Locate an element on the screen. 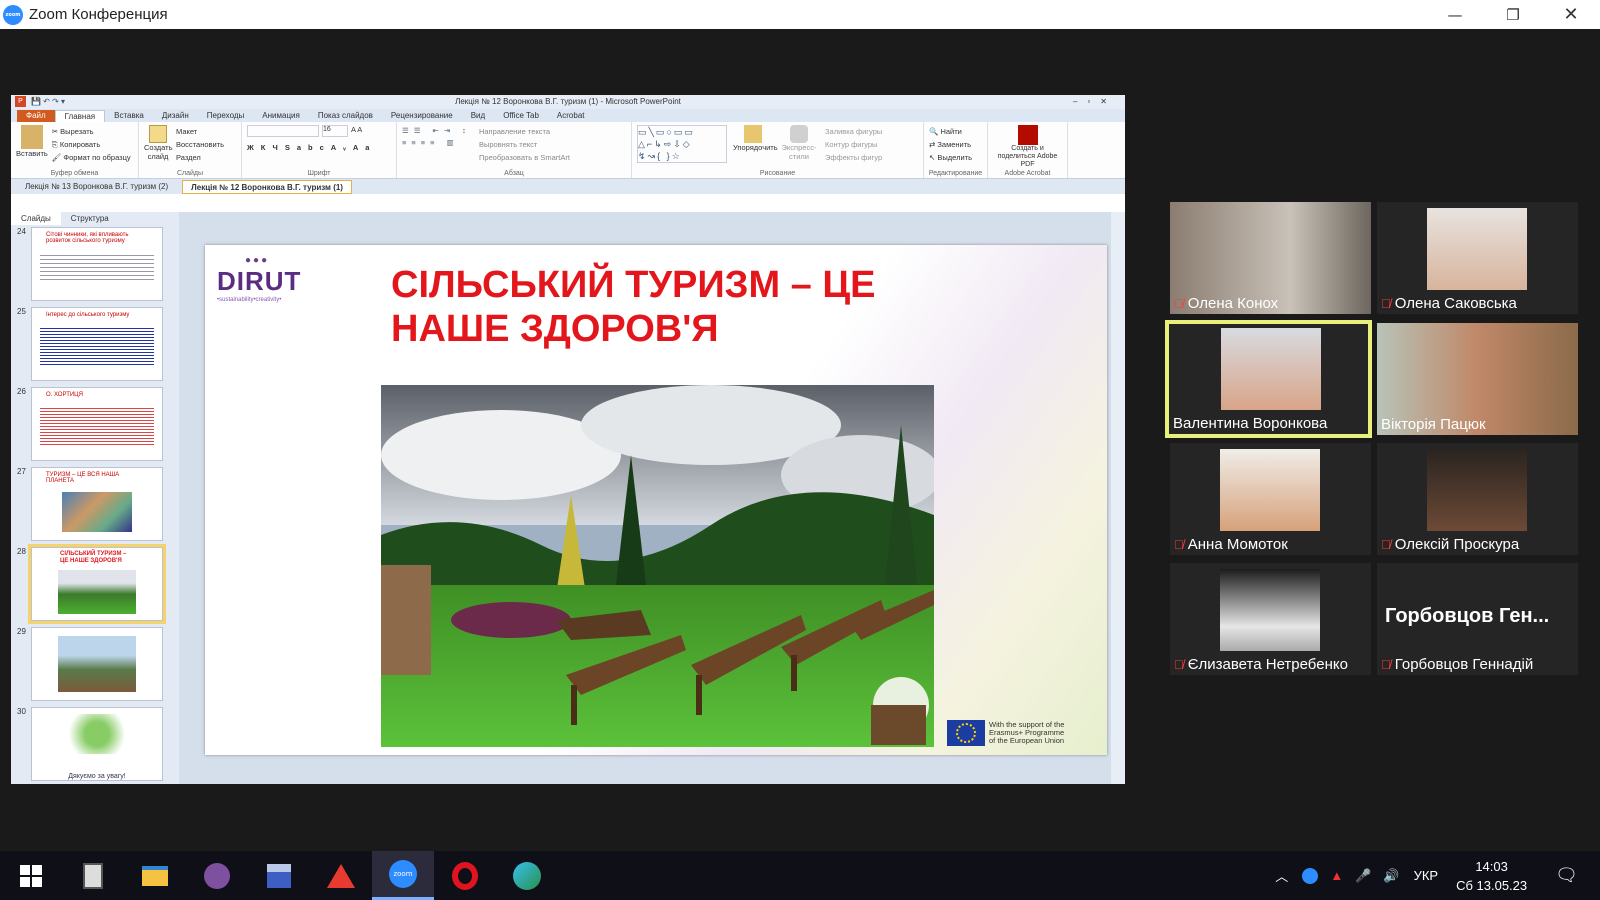 The image size is (1600, 900). app-button is located at coordinates (341, 875).